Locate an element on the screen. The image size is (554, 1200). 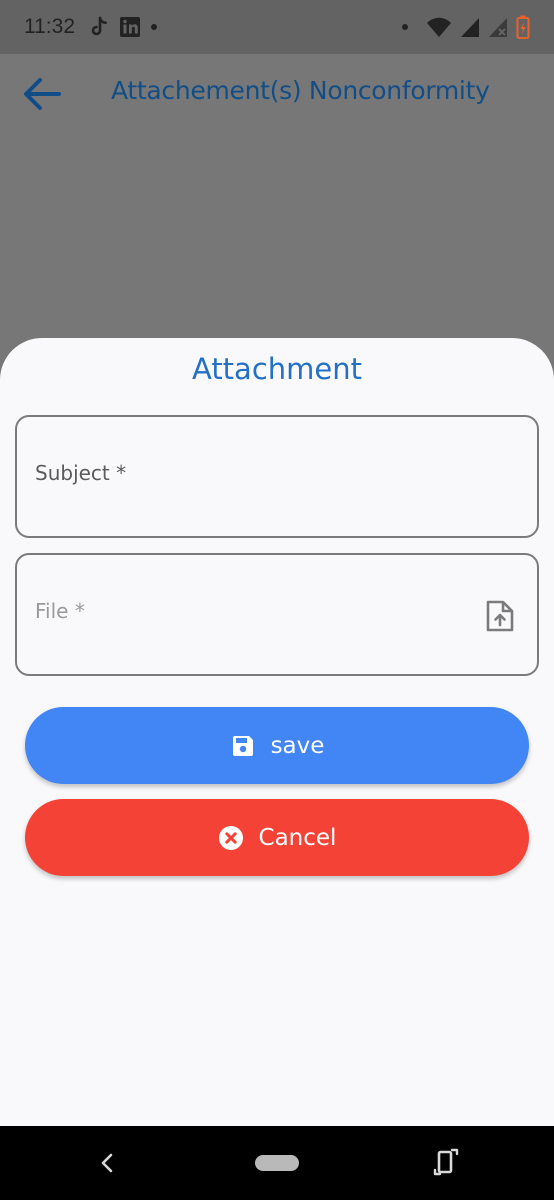
arrow-left-icon is located at coordinates (42, 94).